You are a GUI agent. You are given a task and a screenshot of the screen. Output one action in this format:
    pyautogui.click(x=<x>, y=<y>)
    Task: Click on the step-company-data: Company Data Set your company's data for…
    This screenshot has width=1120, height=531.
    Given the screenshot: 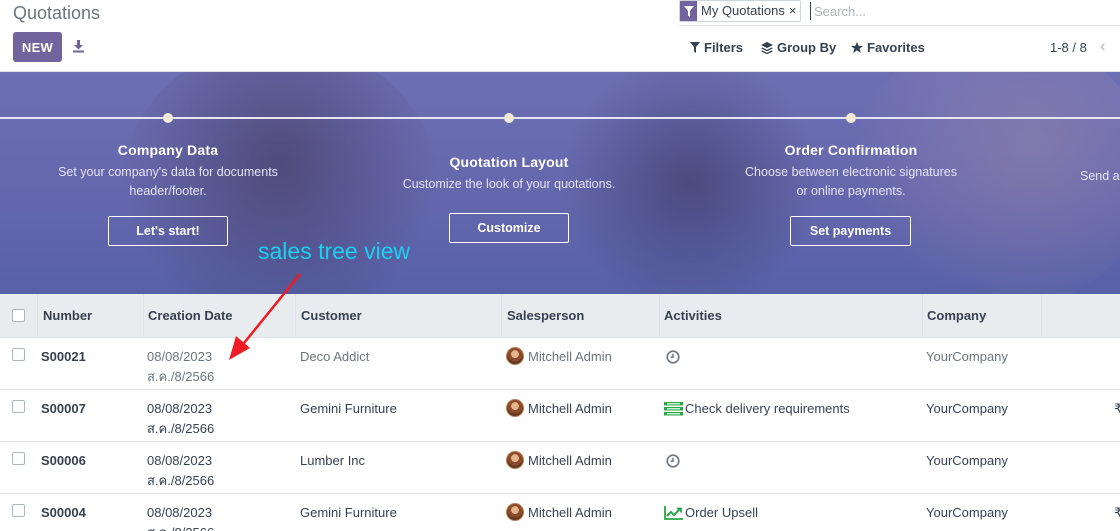 What is the action you would take?
    pyautogui.click(x=168, y=171)
    